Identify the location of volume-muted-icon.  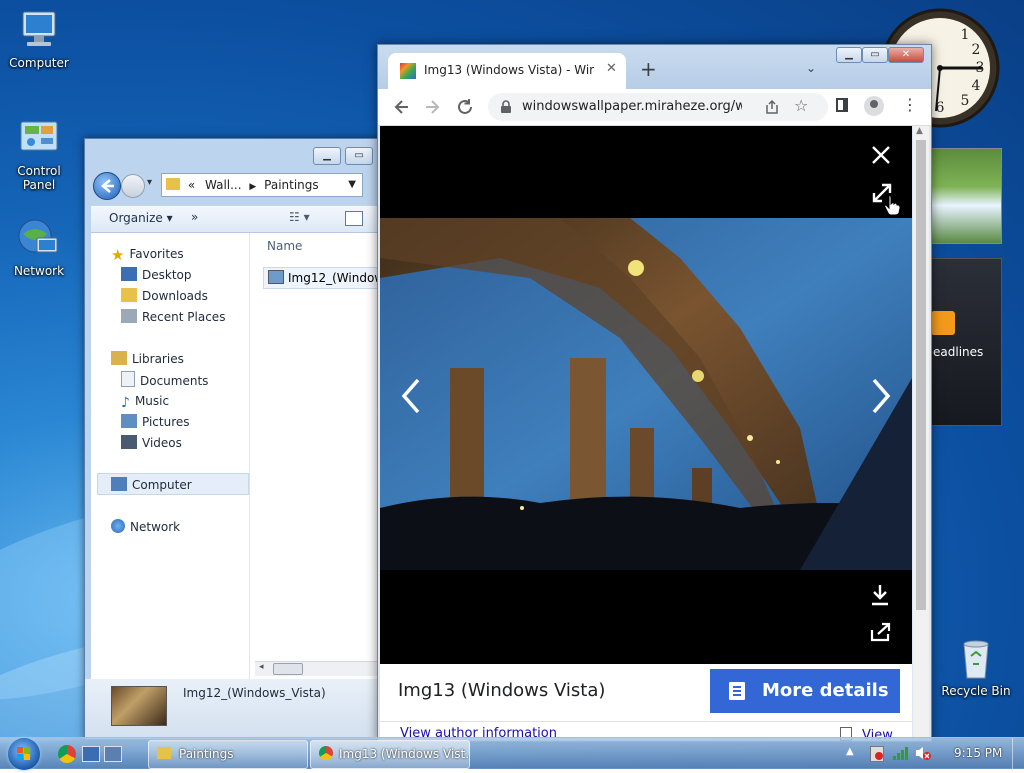
(923, 753).